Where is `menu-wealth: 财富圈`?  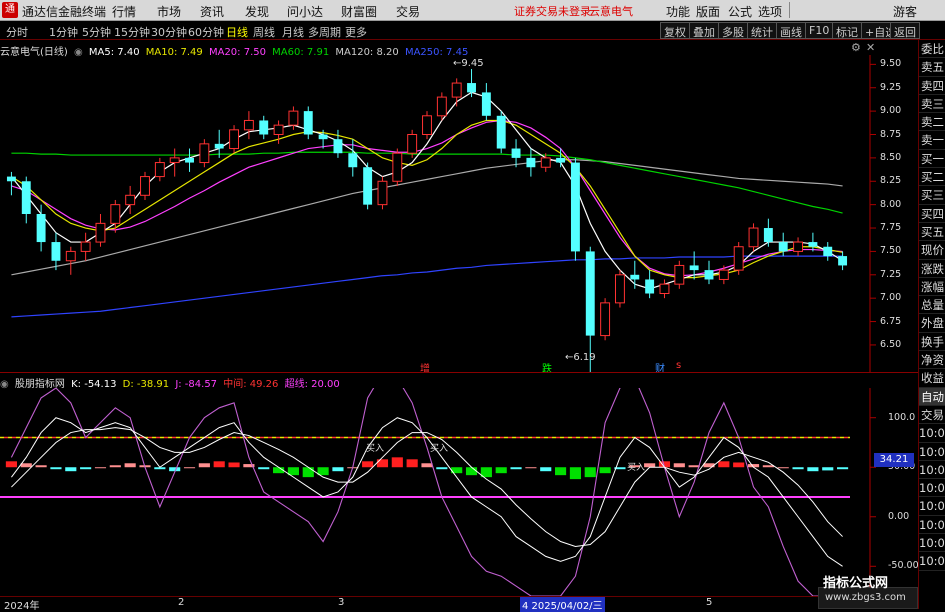 menu-wealth: 财富圈 is located at coordinates (359, 11).